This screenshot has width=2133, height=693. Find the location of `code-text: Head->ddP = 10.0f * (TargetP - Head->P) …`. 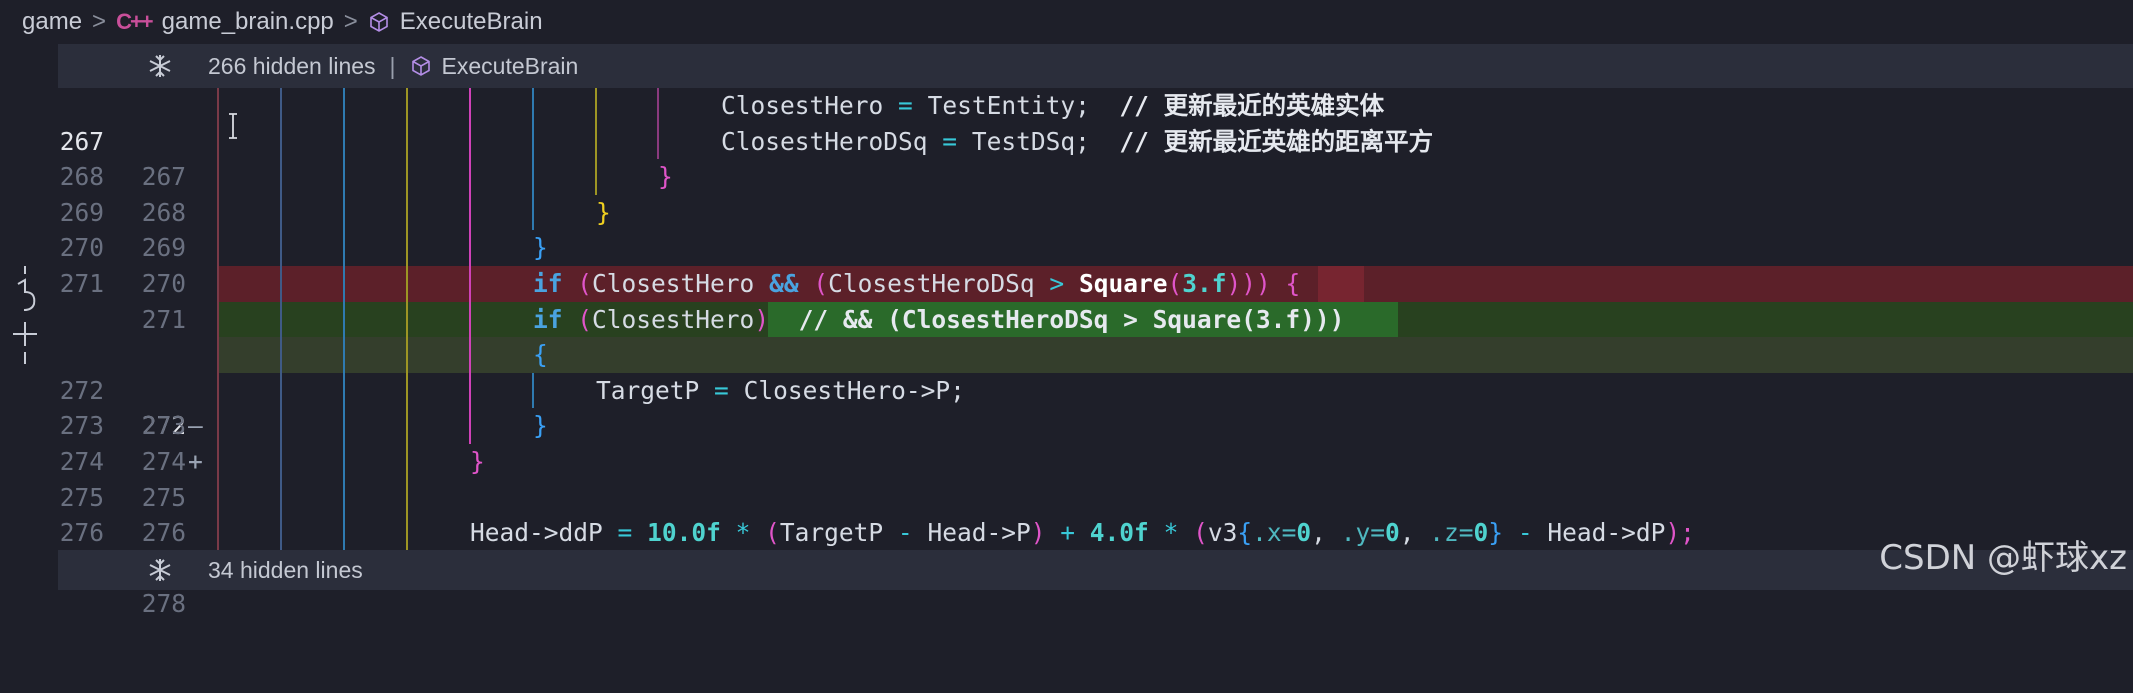

code-text: Head->ddP = 10.0f * (TargetP - Head->P) … is located at coordinates (1082, 533).